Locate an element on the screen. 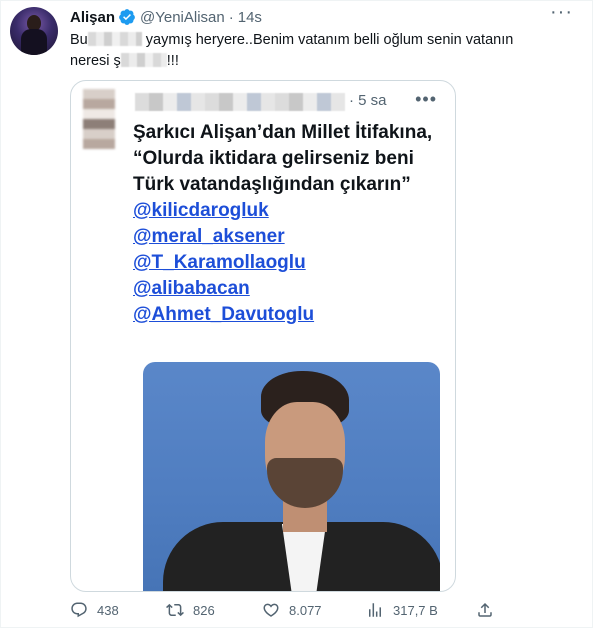  like-button: 8.077 is located at coordinates (292, 610).